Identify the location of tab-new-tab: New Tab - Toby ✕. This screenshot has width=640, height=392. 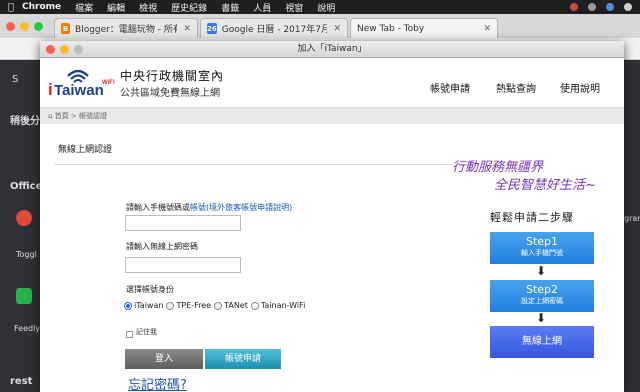
(424, 28).